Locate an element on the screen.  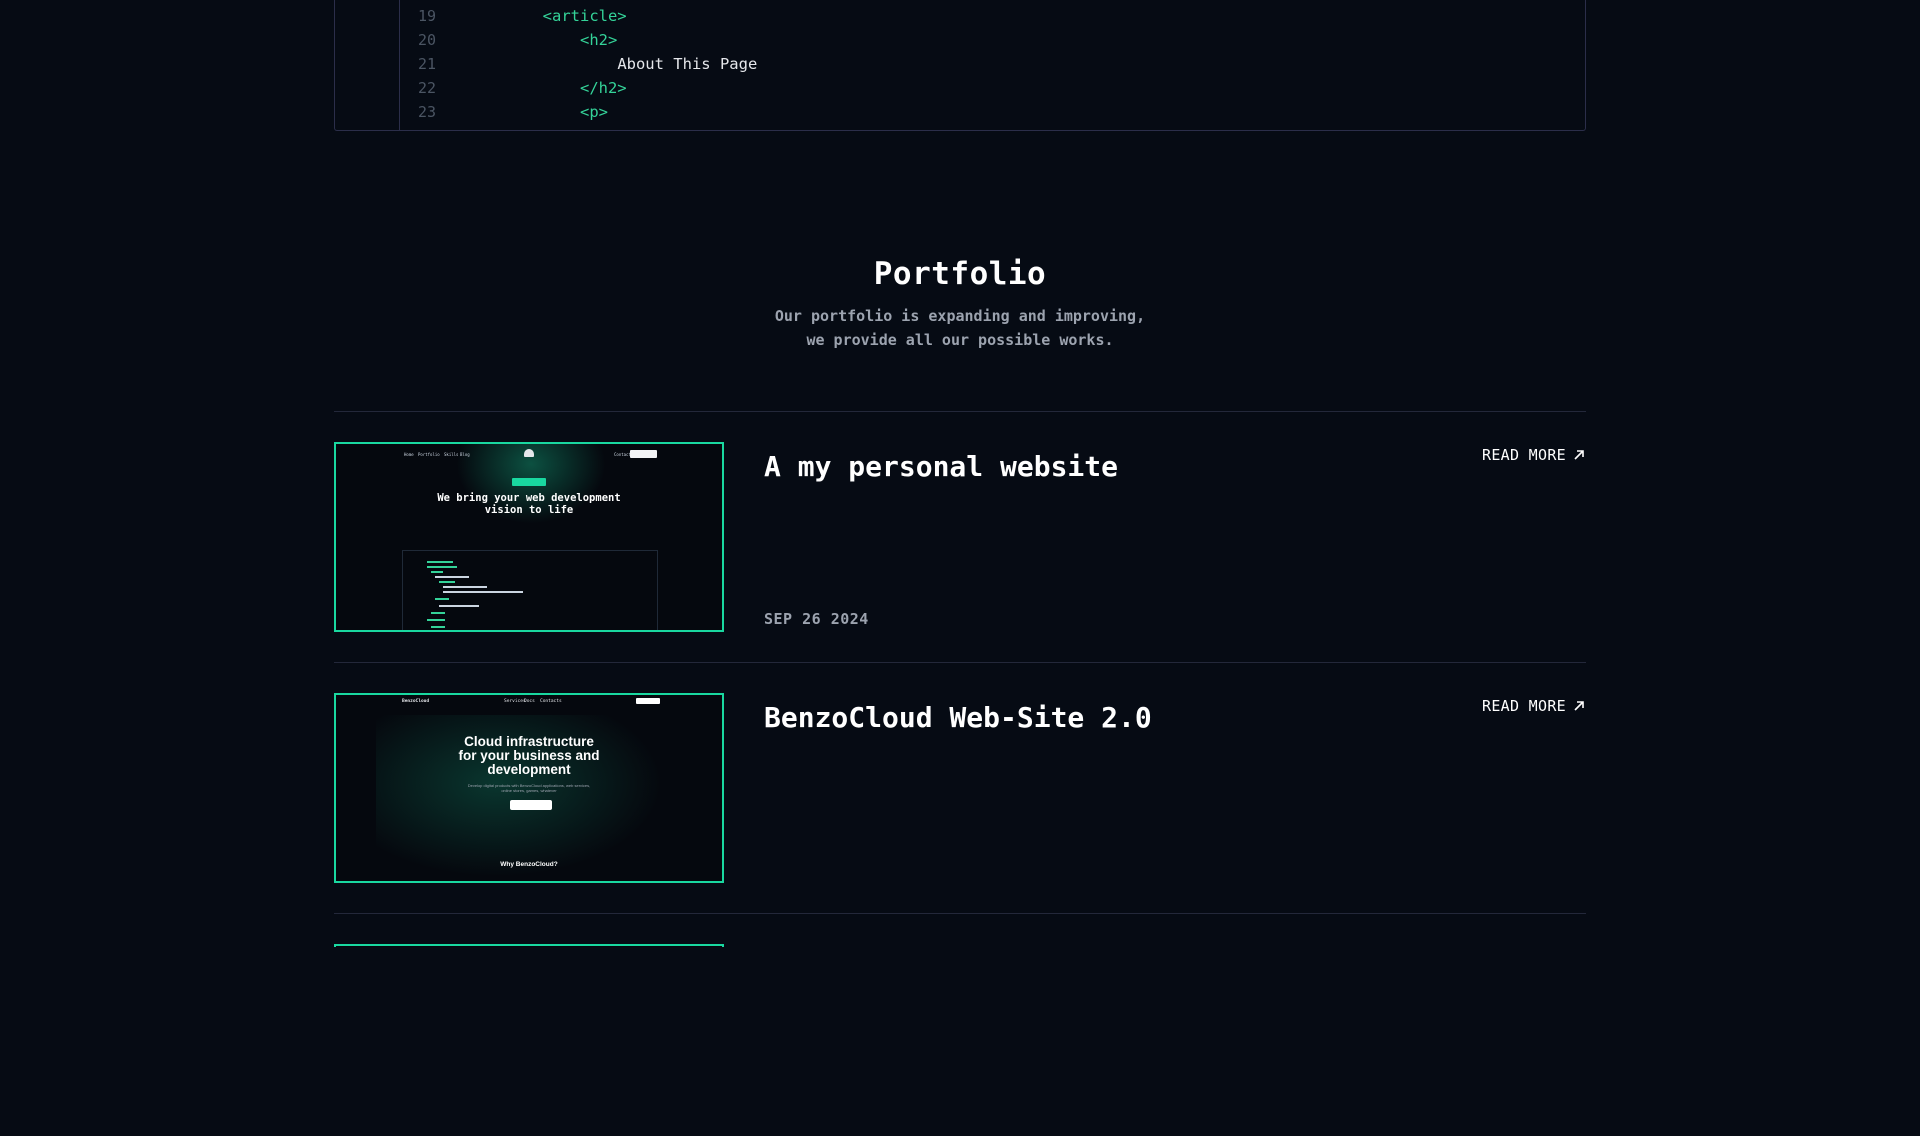
thumb-headline-line: for your business and is located at coordinates (529, 755).